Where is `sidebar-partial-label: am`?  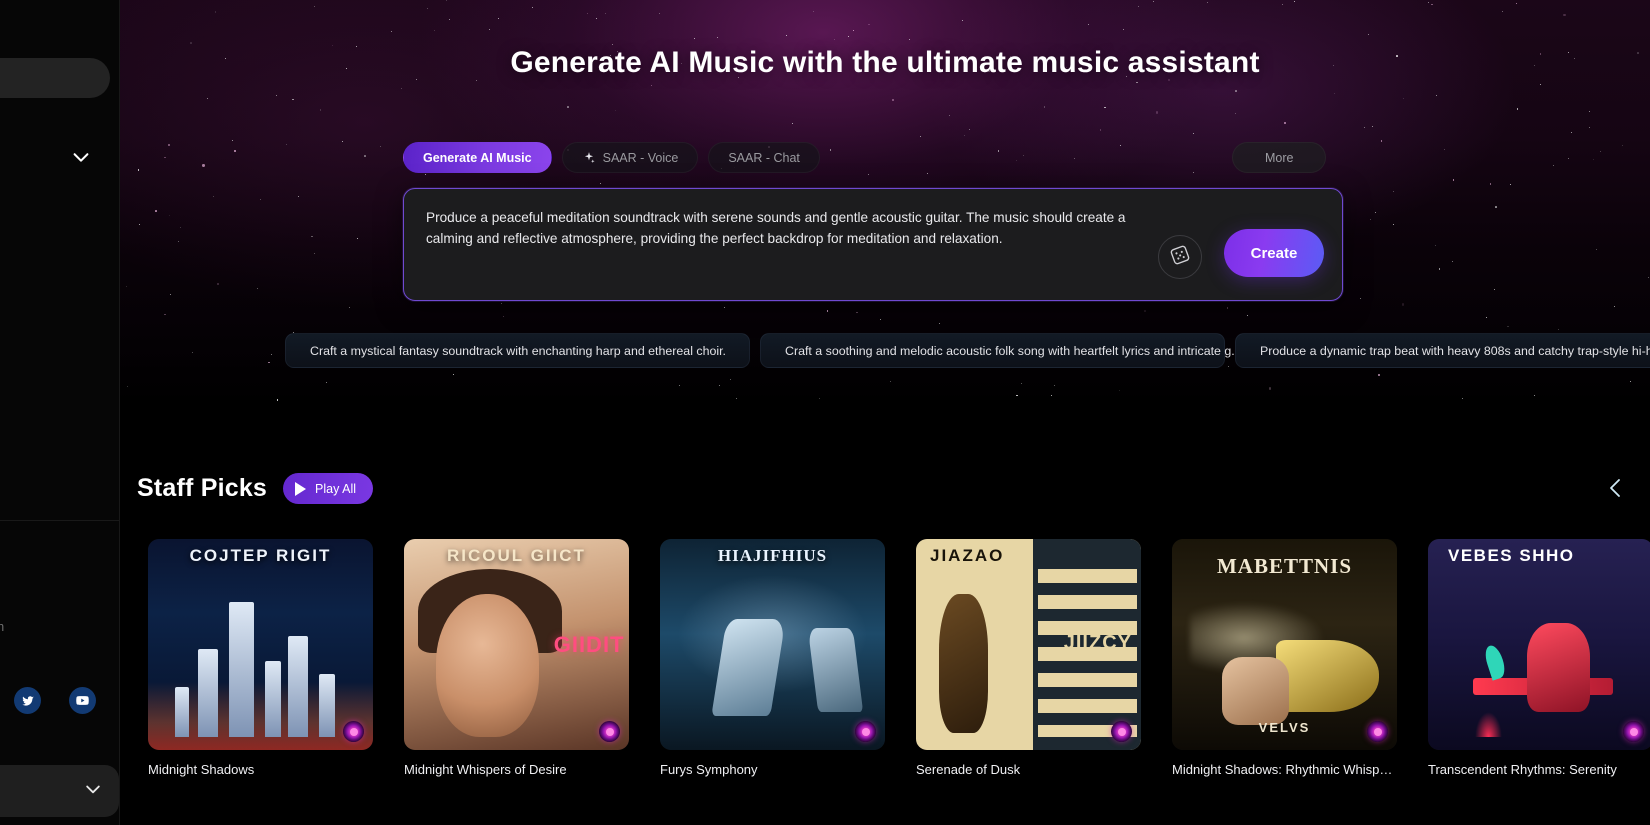
sidebar-partial-label: am is located at coordinates (2, 626).